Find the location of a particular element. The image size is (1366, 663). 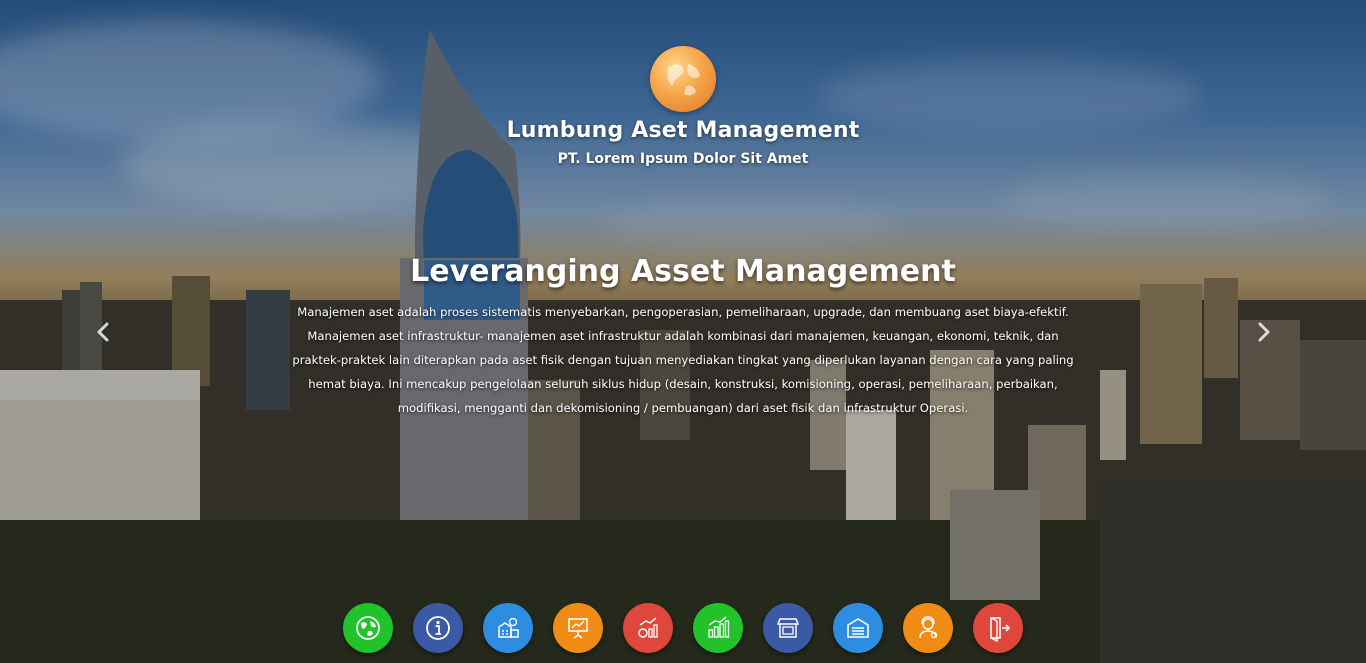

warehouse-icon is located at coordinates (858, 628).